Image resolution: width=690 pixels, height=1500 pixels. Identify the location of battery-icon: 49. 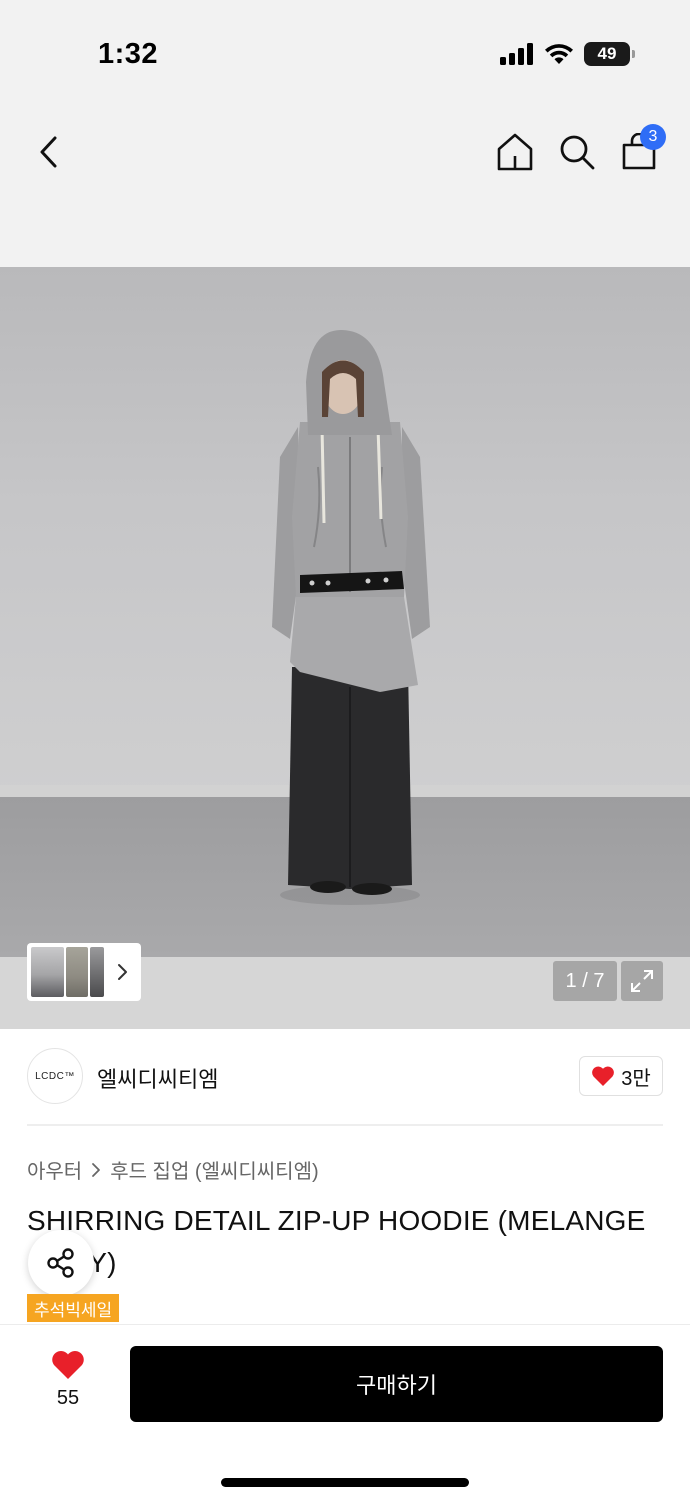
(609, 54).